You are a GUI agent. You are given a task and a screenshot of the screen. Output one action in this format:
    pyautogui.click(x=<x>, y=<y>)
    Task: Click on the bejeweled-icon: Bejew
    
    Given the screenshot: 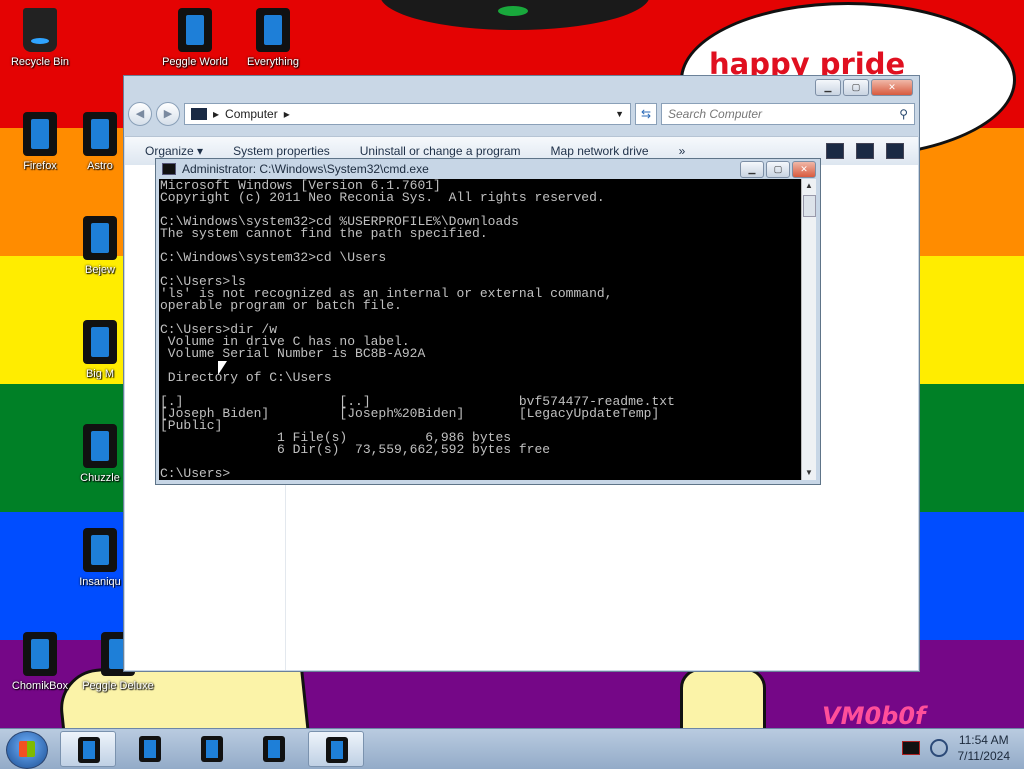 What is the action you would take?
    pyautogui.click(x=100, y=246)
    